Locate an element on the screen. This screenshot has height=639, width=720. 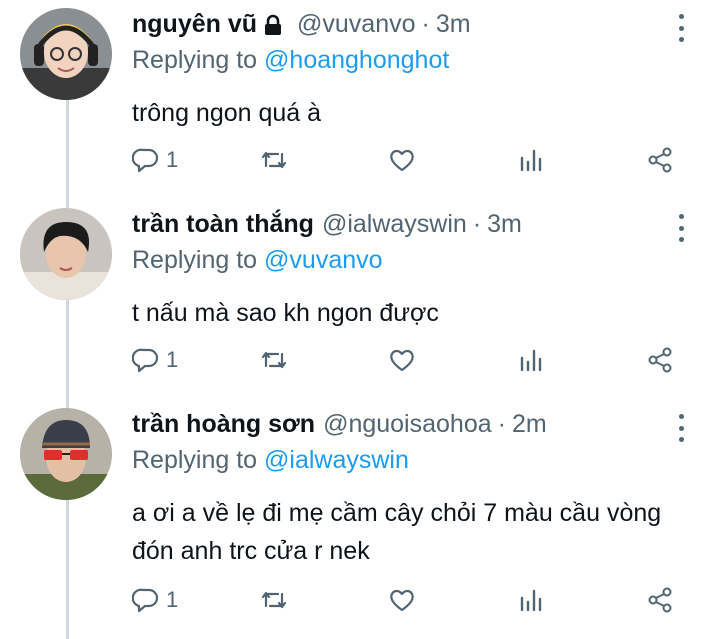
mention-link: @ialwayswin is located at coordinates (336, 460).